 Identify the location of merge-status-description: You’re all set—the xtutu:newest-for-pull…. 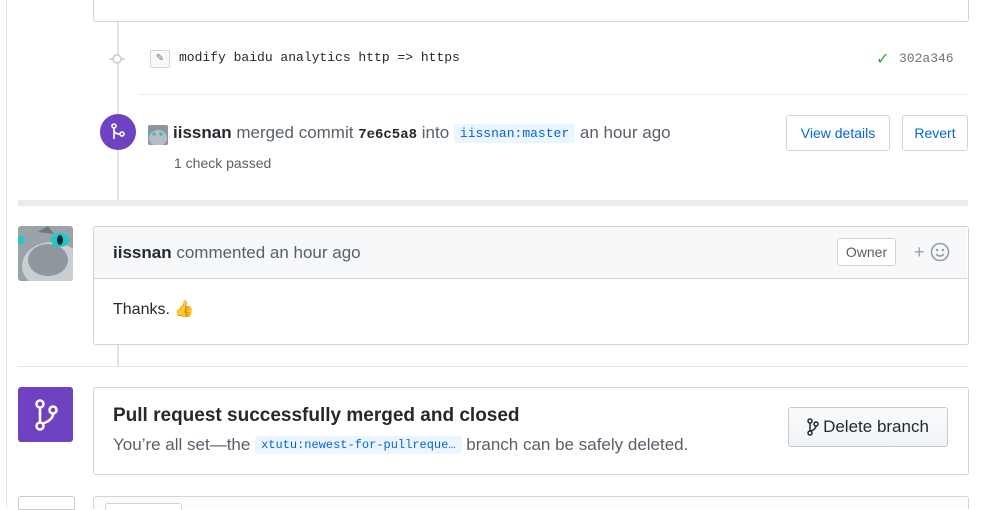
(400, 445).